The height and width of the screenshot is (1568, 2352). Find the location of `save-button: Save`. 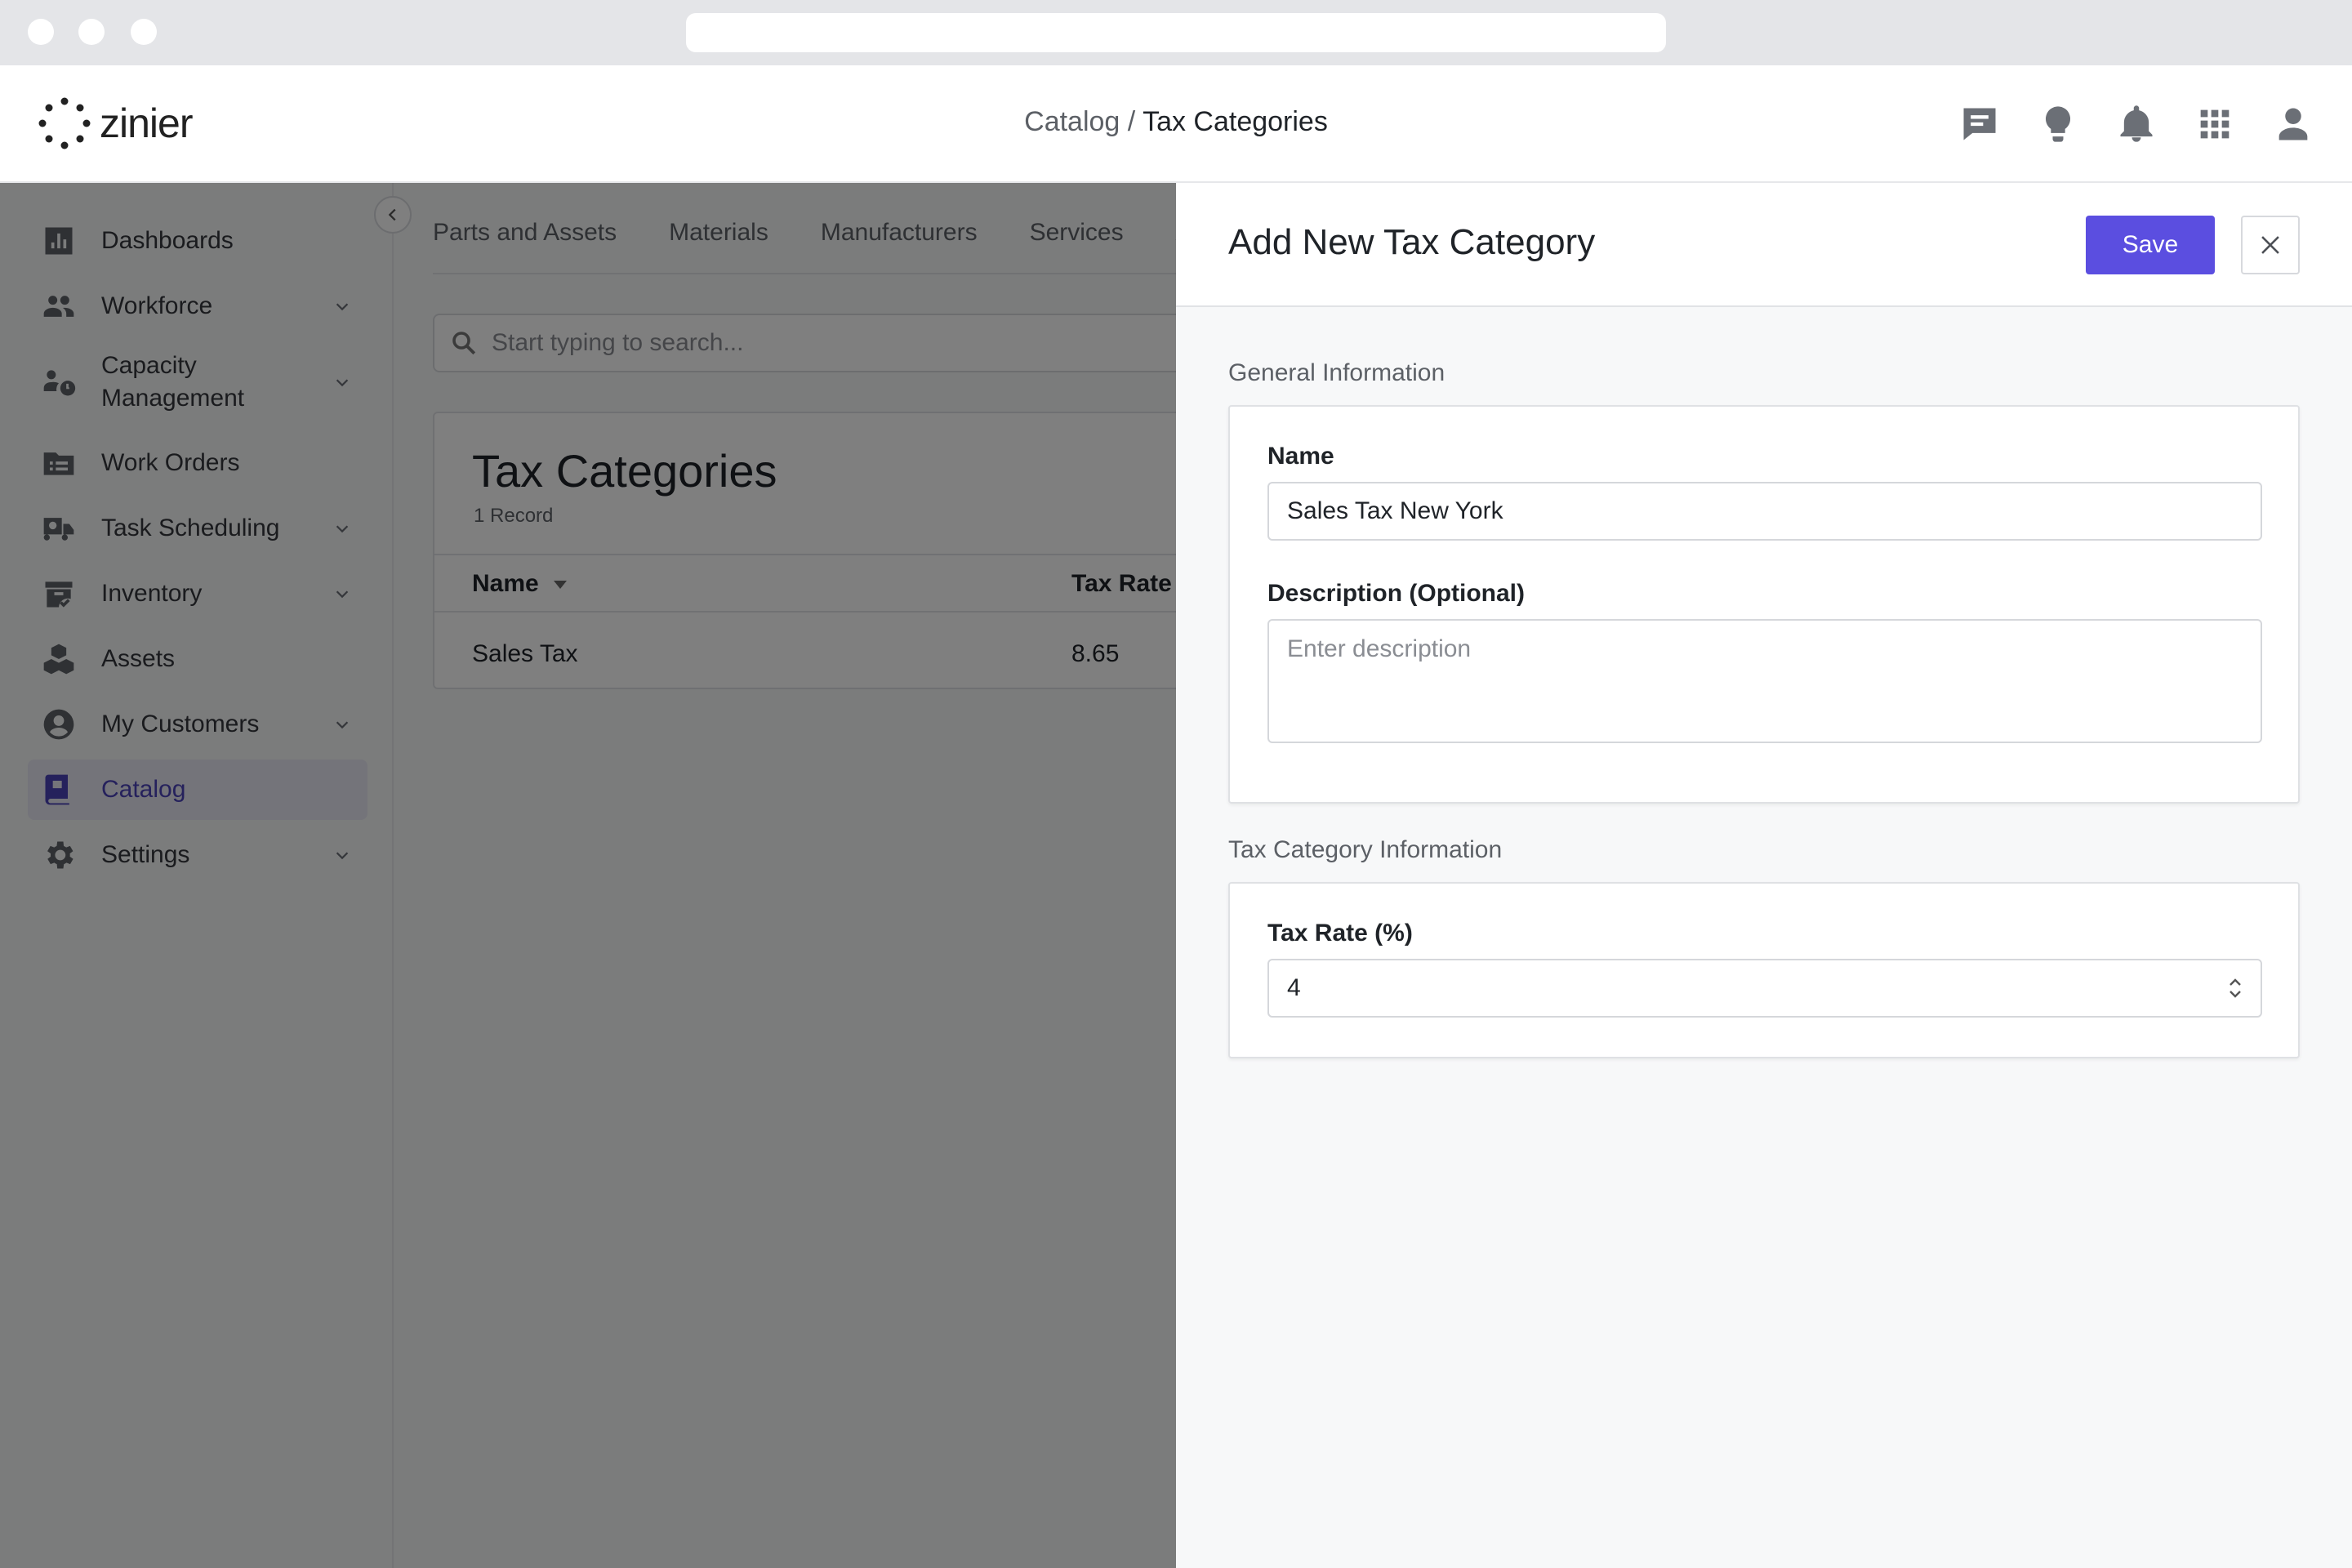

save-button: Save is located at coordinates (2150, 245).